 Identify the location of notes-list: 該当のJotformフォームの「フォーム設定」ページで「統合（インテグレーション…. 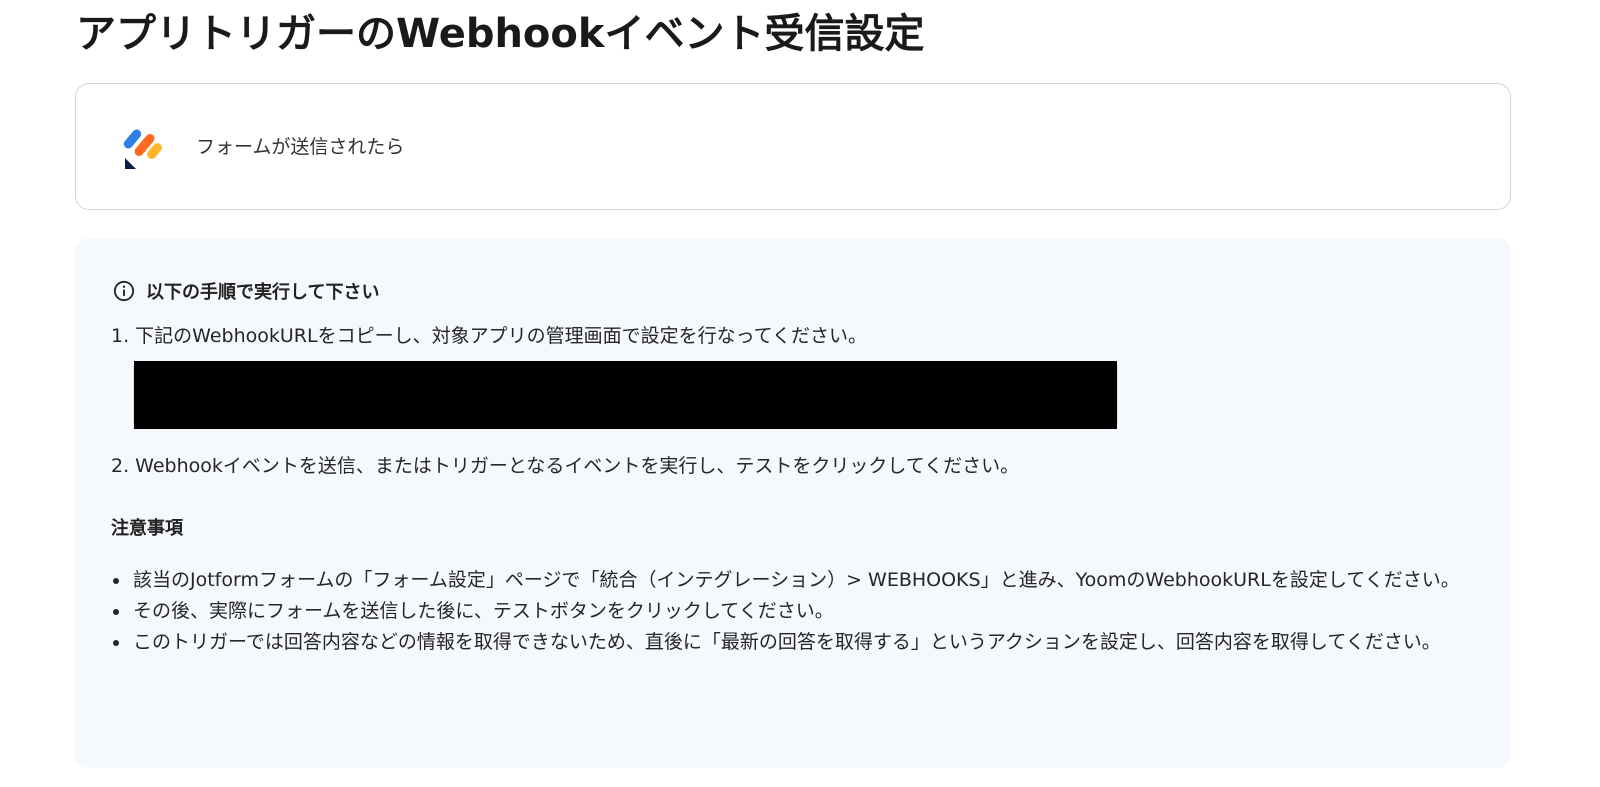
(796, 612).